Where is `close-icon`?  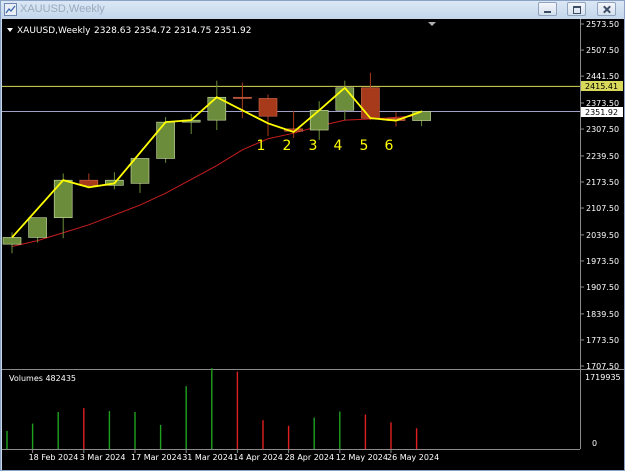 close-icon is located at coordinates (606, 9).